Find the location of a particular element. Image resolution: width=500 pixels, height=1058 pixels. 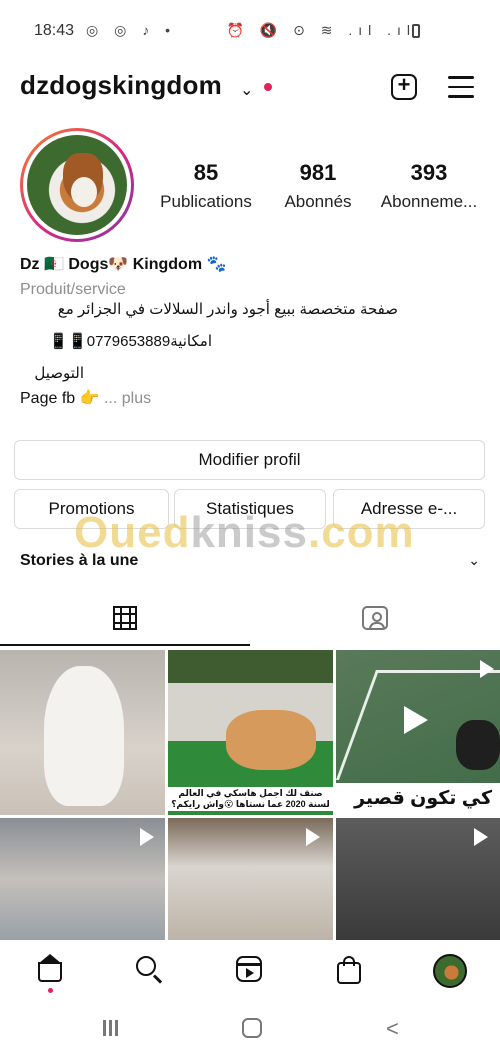

play-icon is located at coordinates (416, 720).